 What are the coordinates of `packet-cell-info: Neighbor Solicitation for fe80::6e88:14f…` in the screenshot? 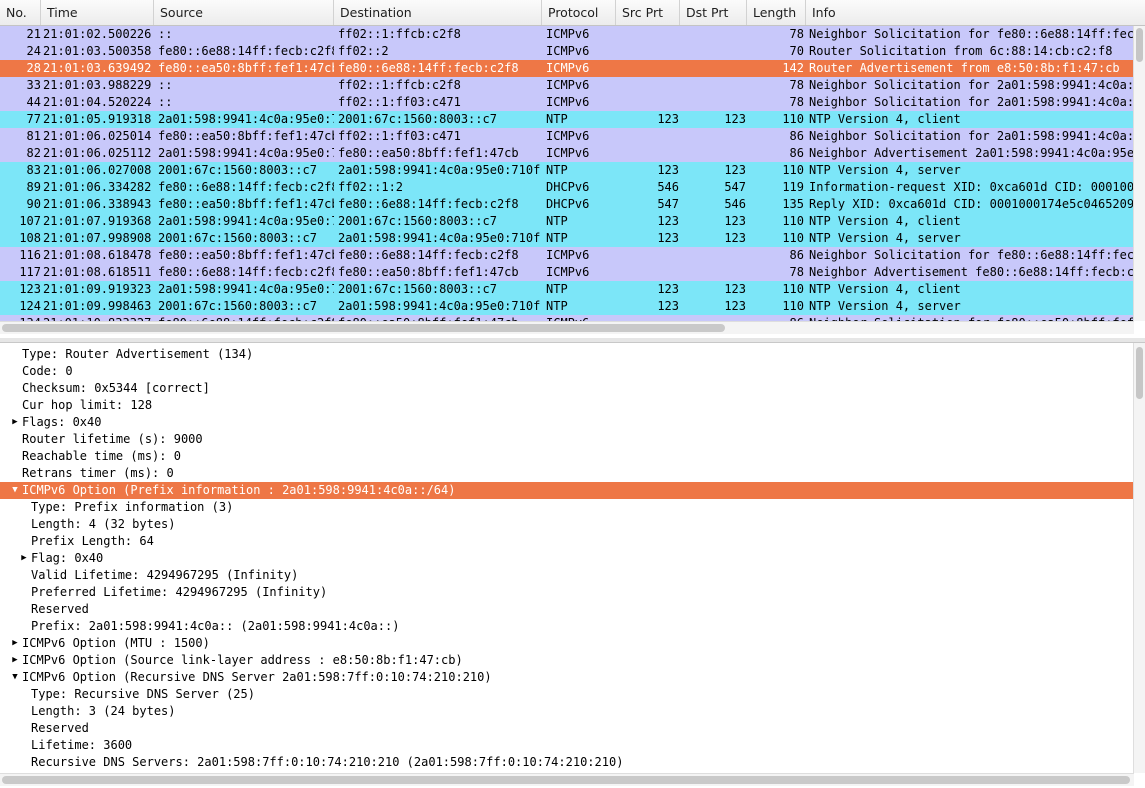 It's located at (971, 255).